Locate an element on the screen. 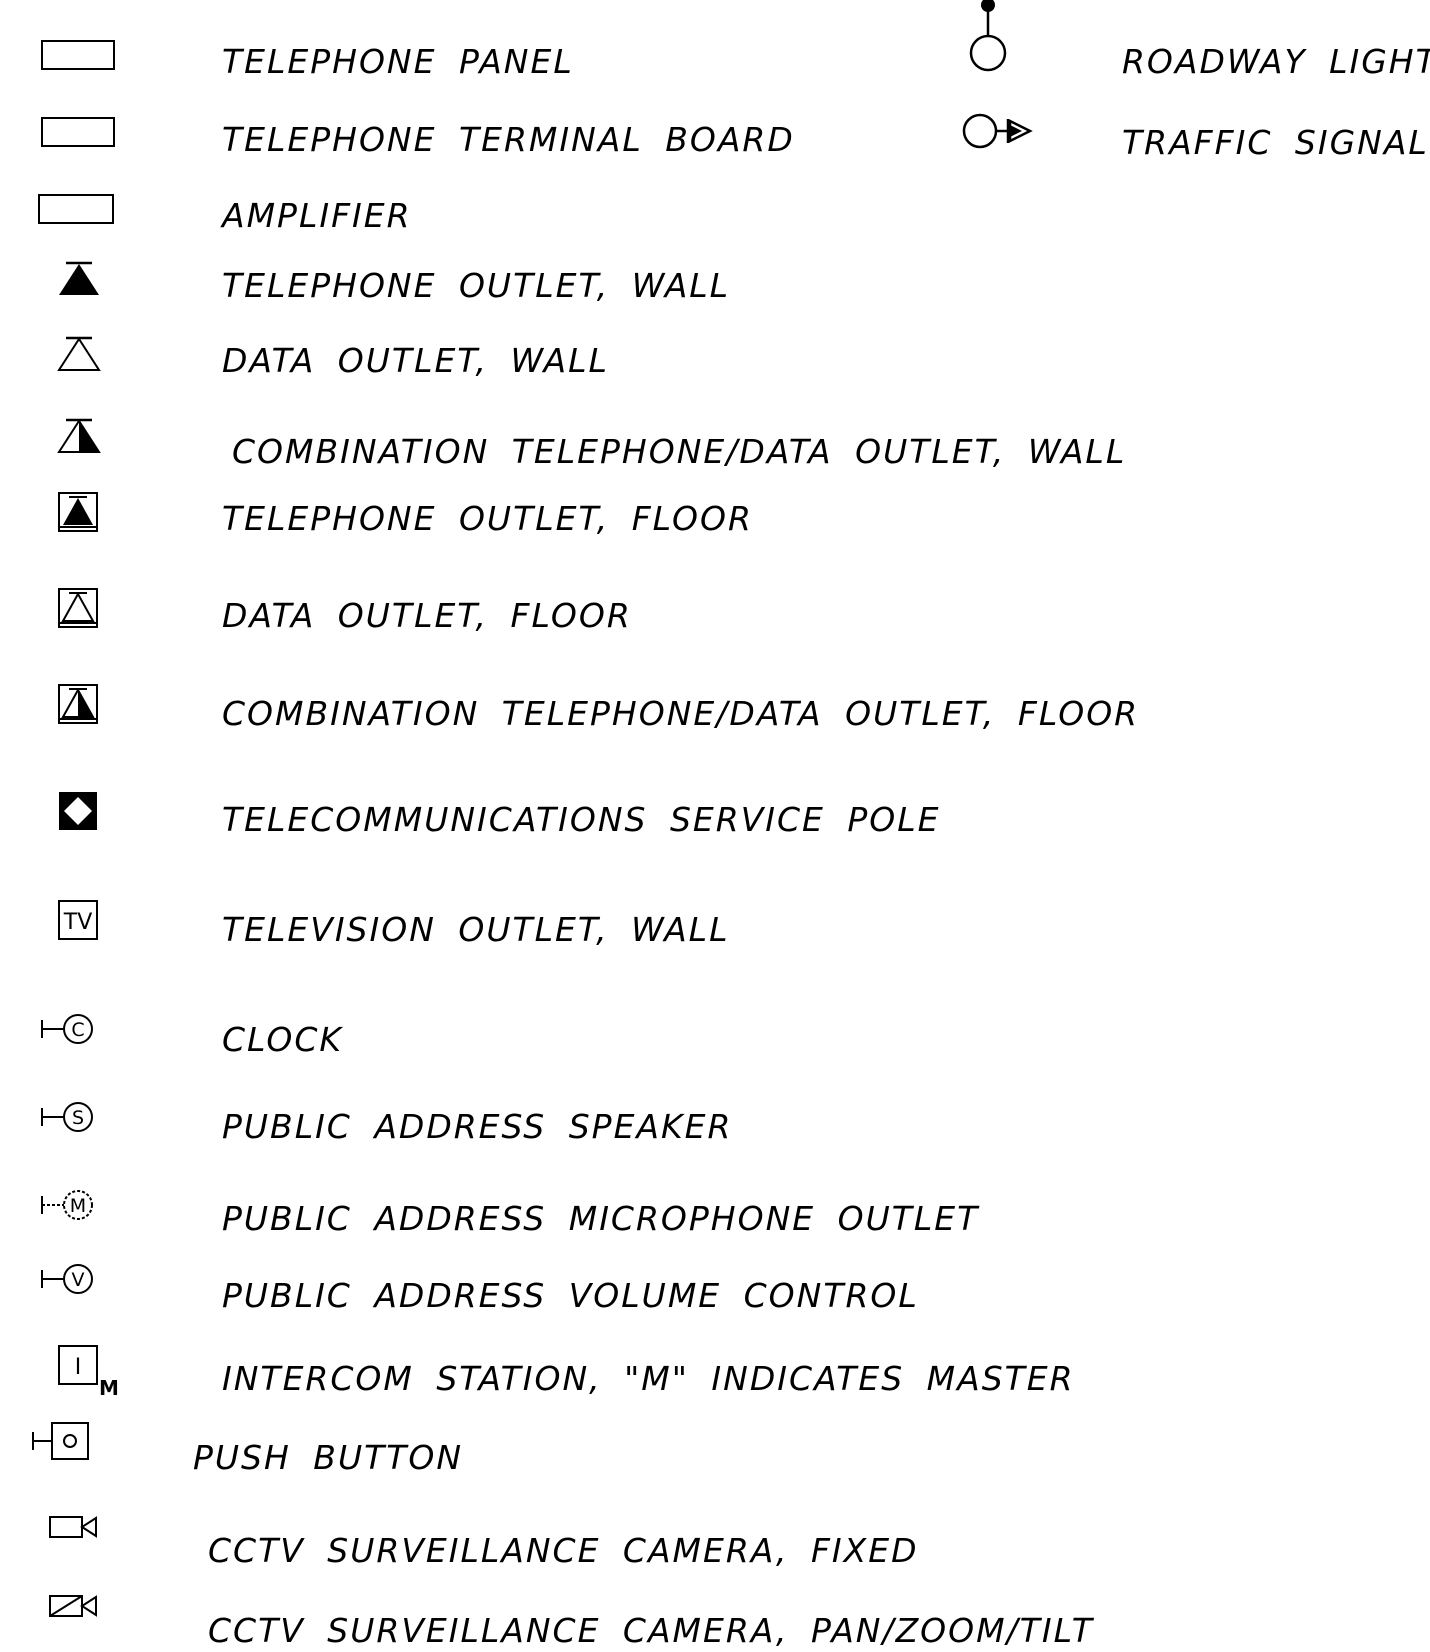 Image resolution: width=1430 pixels, height=1652 pixels. boxed-filled-triangle-icon is located at coordinates (78, 512).